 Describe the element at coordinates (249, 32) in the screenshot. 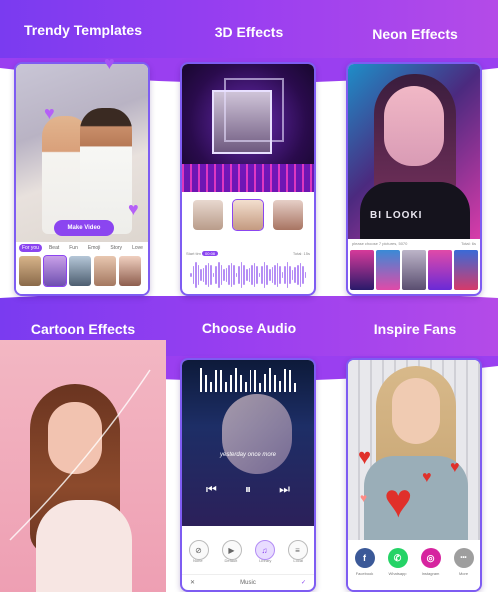

I see `caption-3d-effects: 3D Effects` at that location.